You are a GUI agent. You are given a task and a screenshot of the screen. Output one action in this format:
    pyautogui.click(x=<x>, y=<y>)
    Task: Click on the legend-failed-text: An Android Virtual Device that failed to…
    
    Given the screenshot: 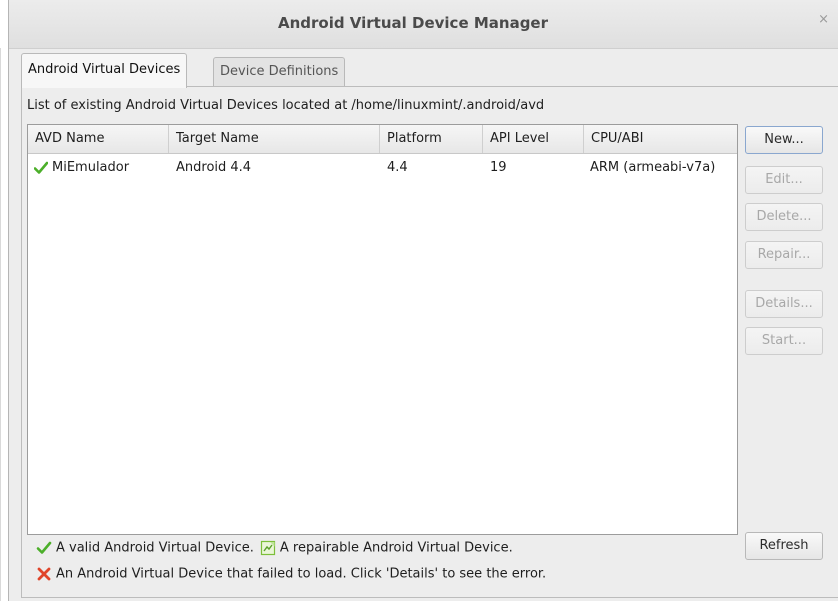 What is the action you would take?
    pyautogui.click(x=301, y=574)
    